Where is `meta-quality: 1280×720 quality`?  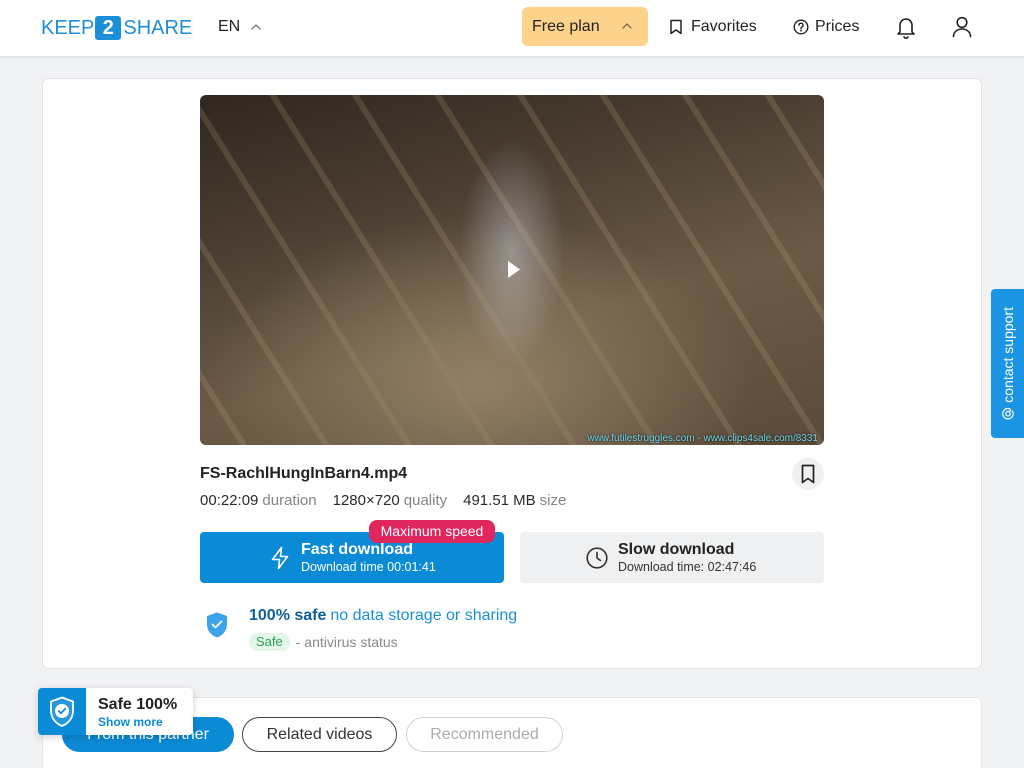 meta-quality: 1280×720 quality is located at coordinates (390, 501).